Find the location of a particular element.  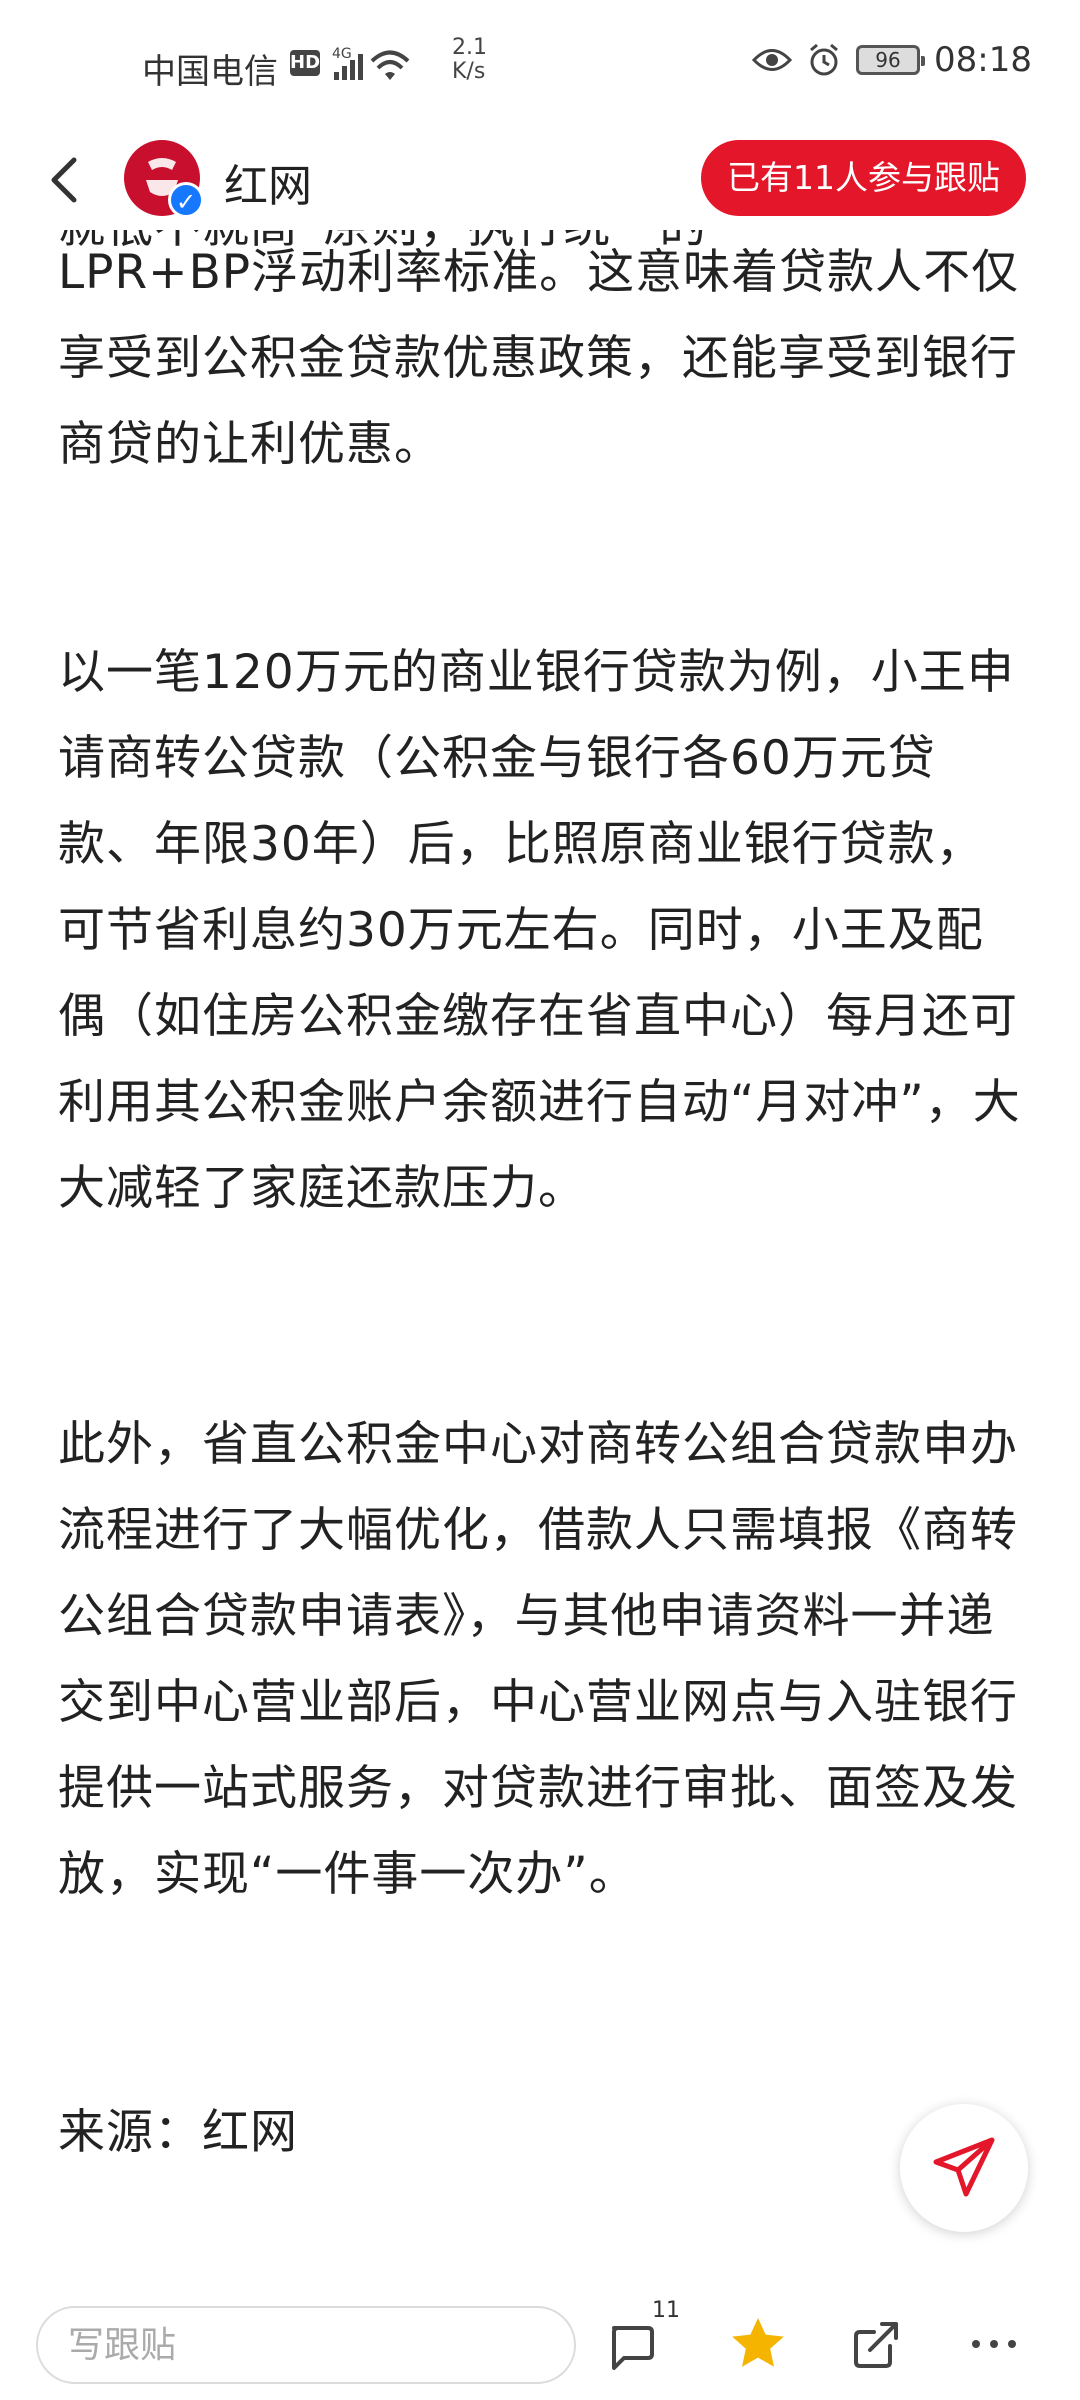

back-arrow-icon is located at coordinates (66, 180).